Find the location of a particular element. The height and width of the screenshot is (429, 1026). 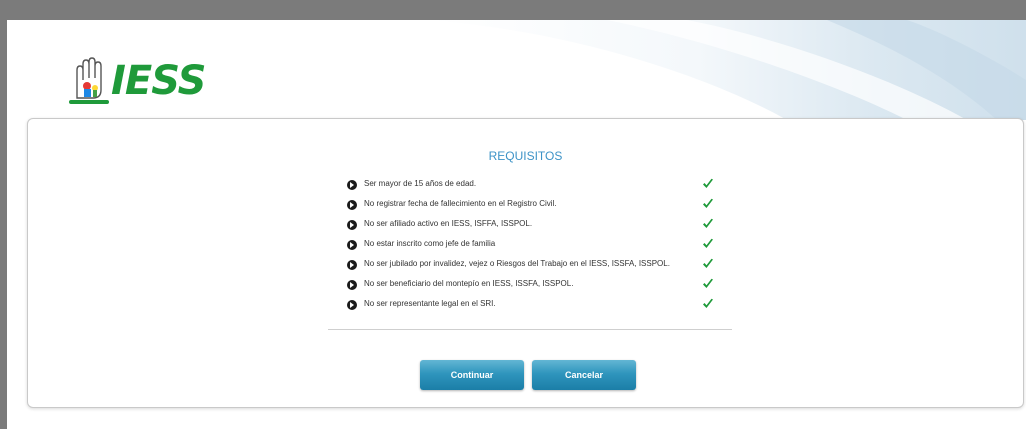

continue-button: Continuar is located at coordinates (472, 375).